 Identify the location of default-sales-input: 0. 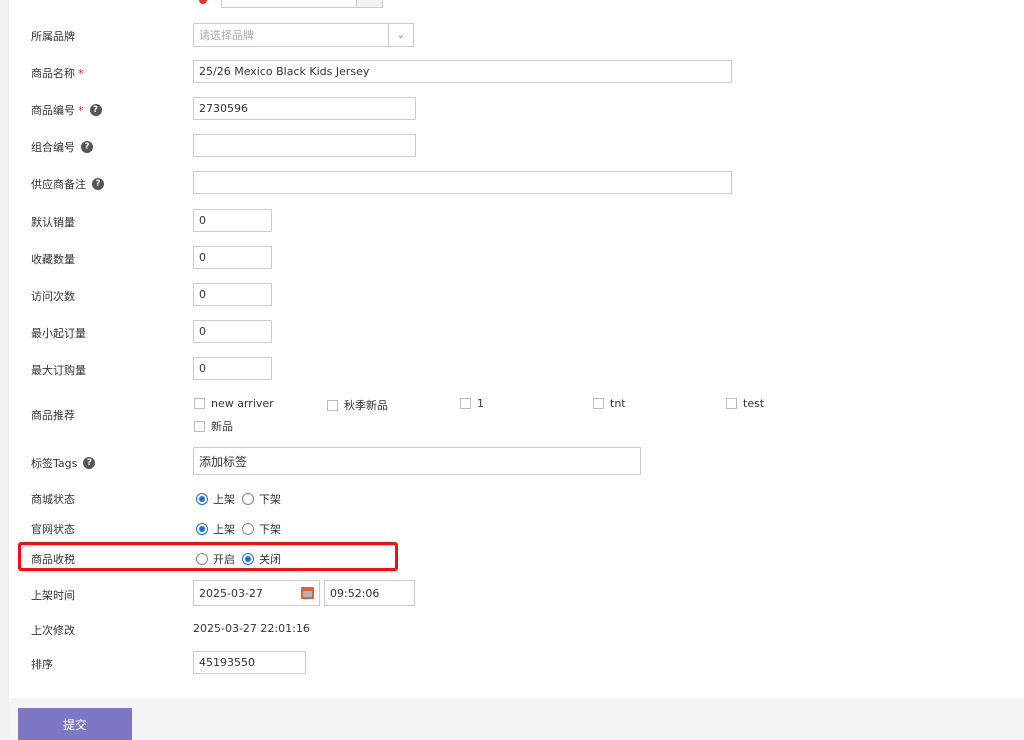
(232, 220).